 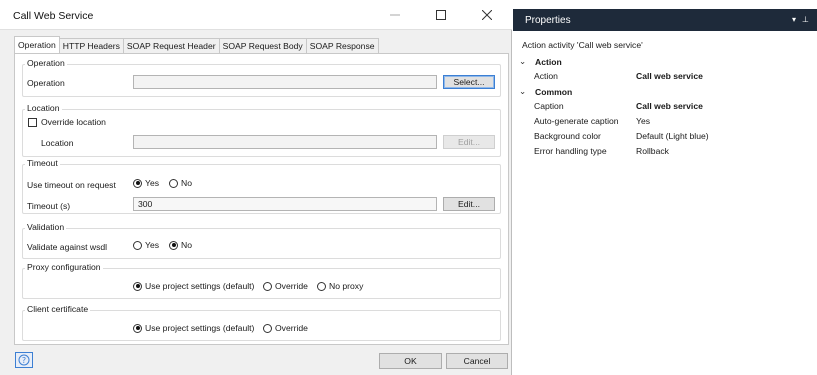 I want to click on maximize-button, so click(x=441, y=15).